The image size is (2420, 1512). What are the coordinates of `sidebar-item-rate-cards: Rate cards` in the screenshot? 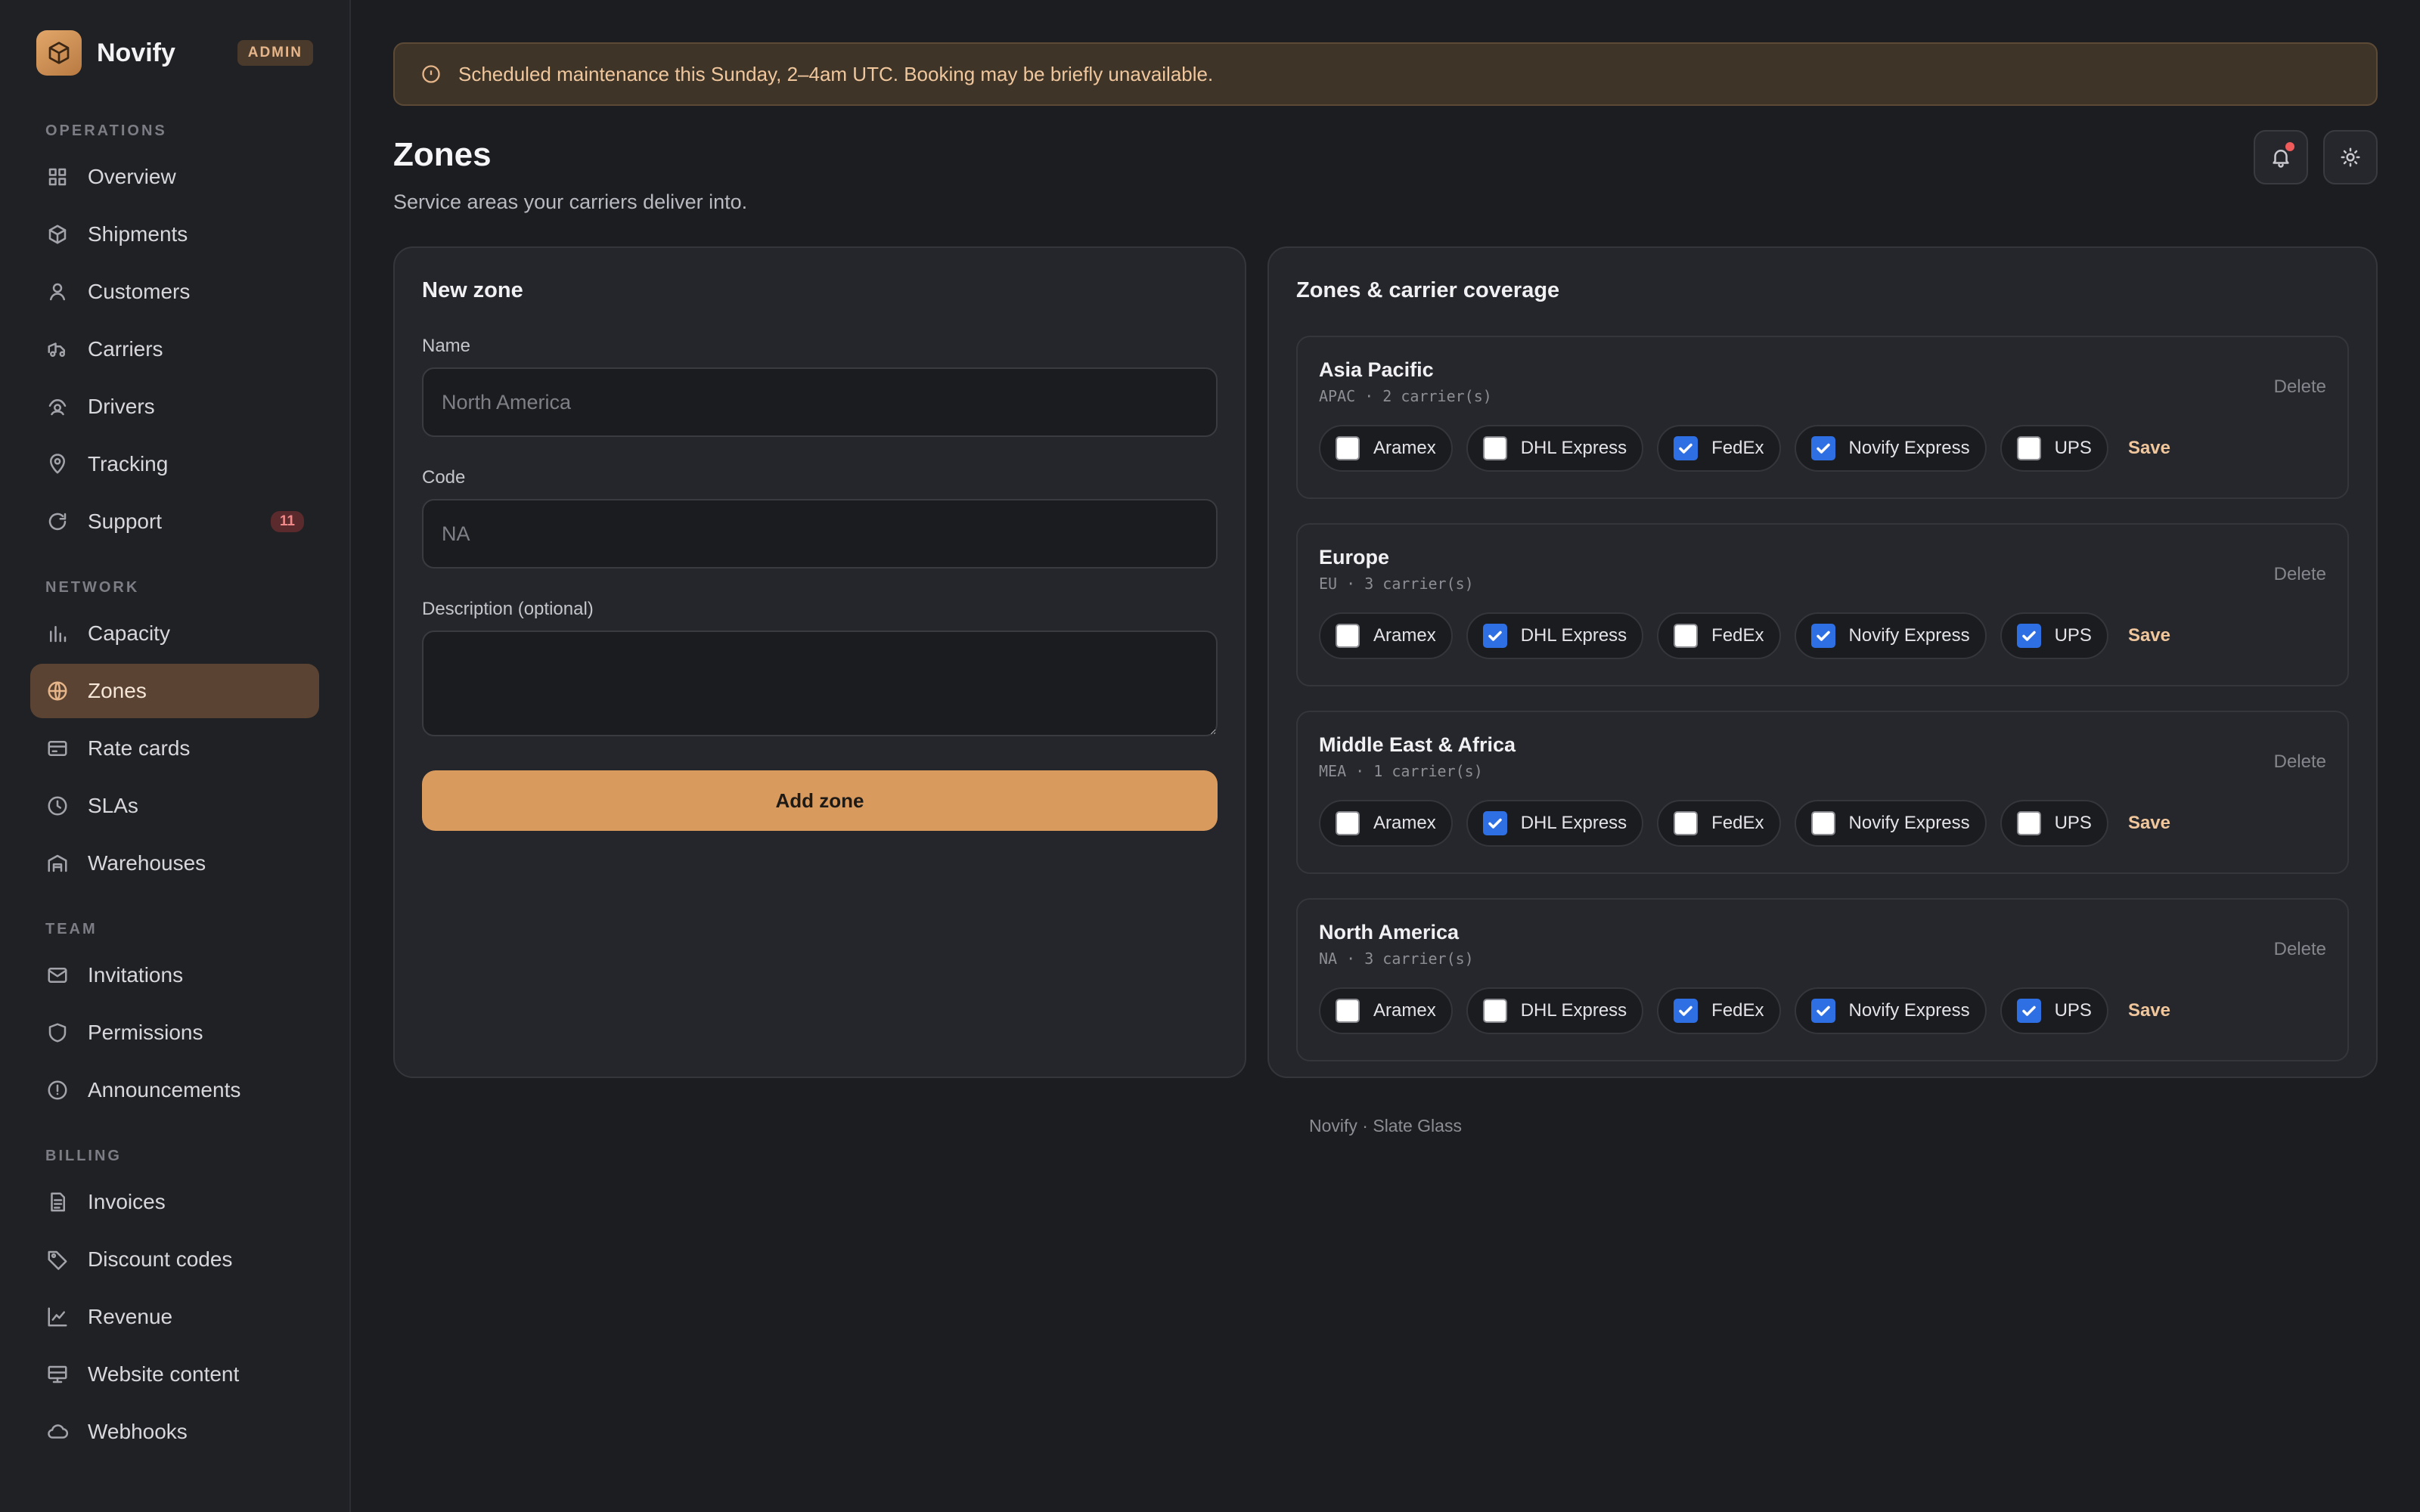 It's located at (174, 748).